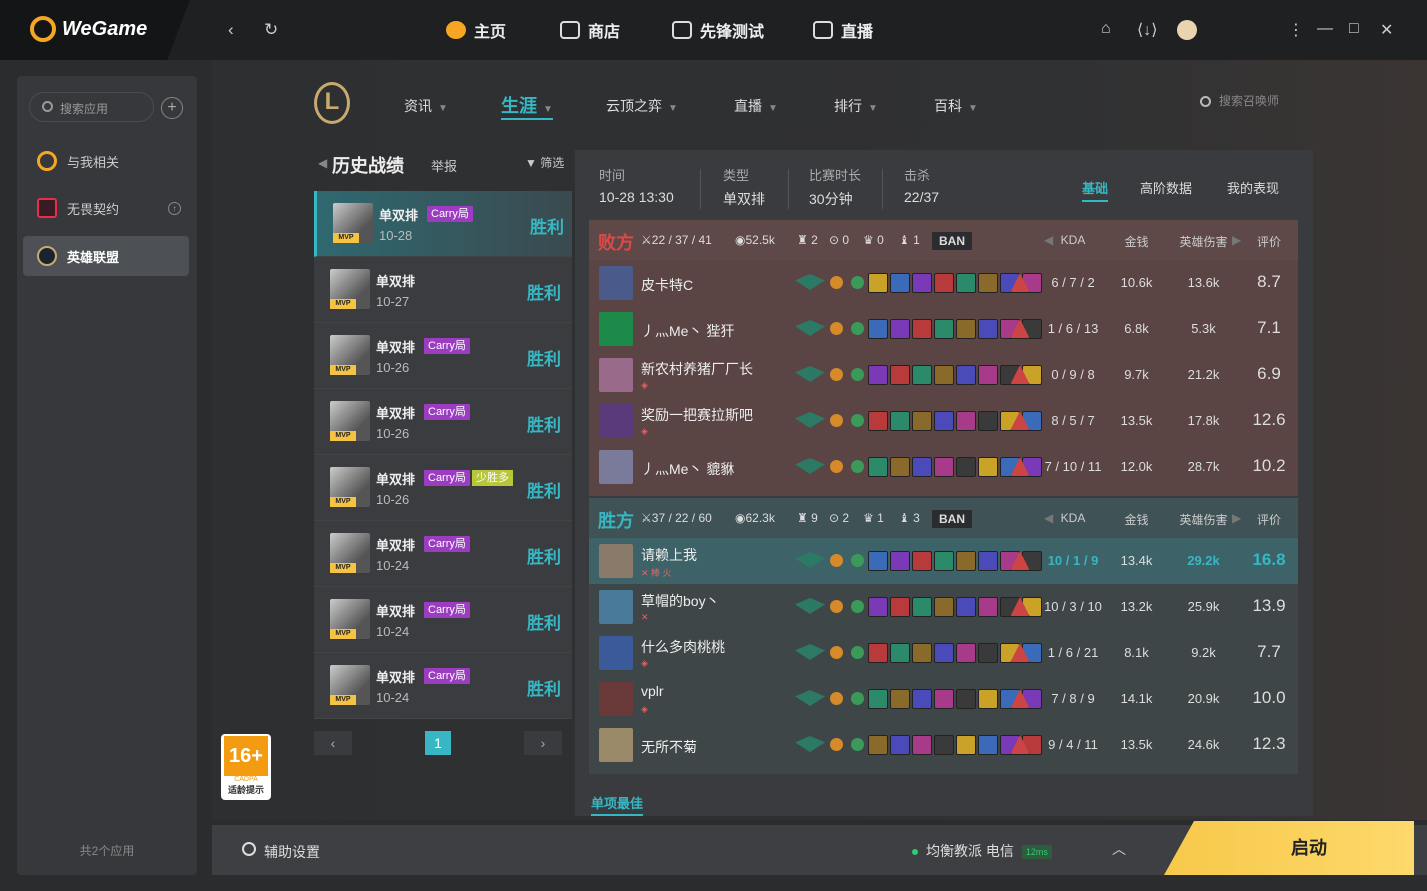  Describe the element at coordinates (652, 691) in the screenshot. I see `player-name: vplr` at that location.